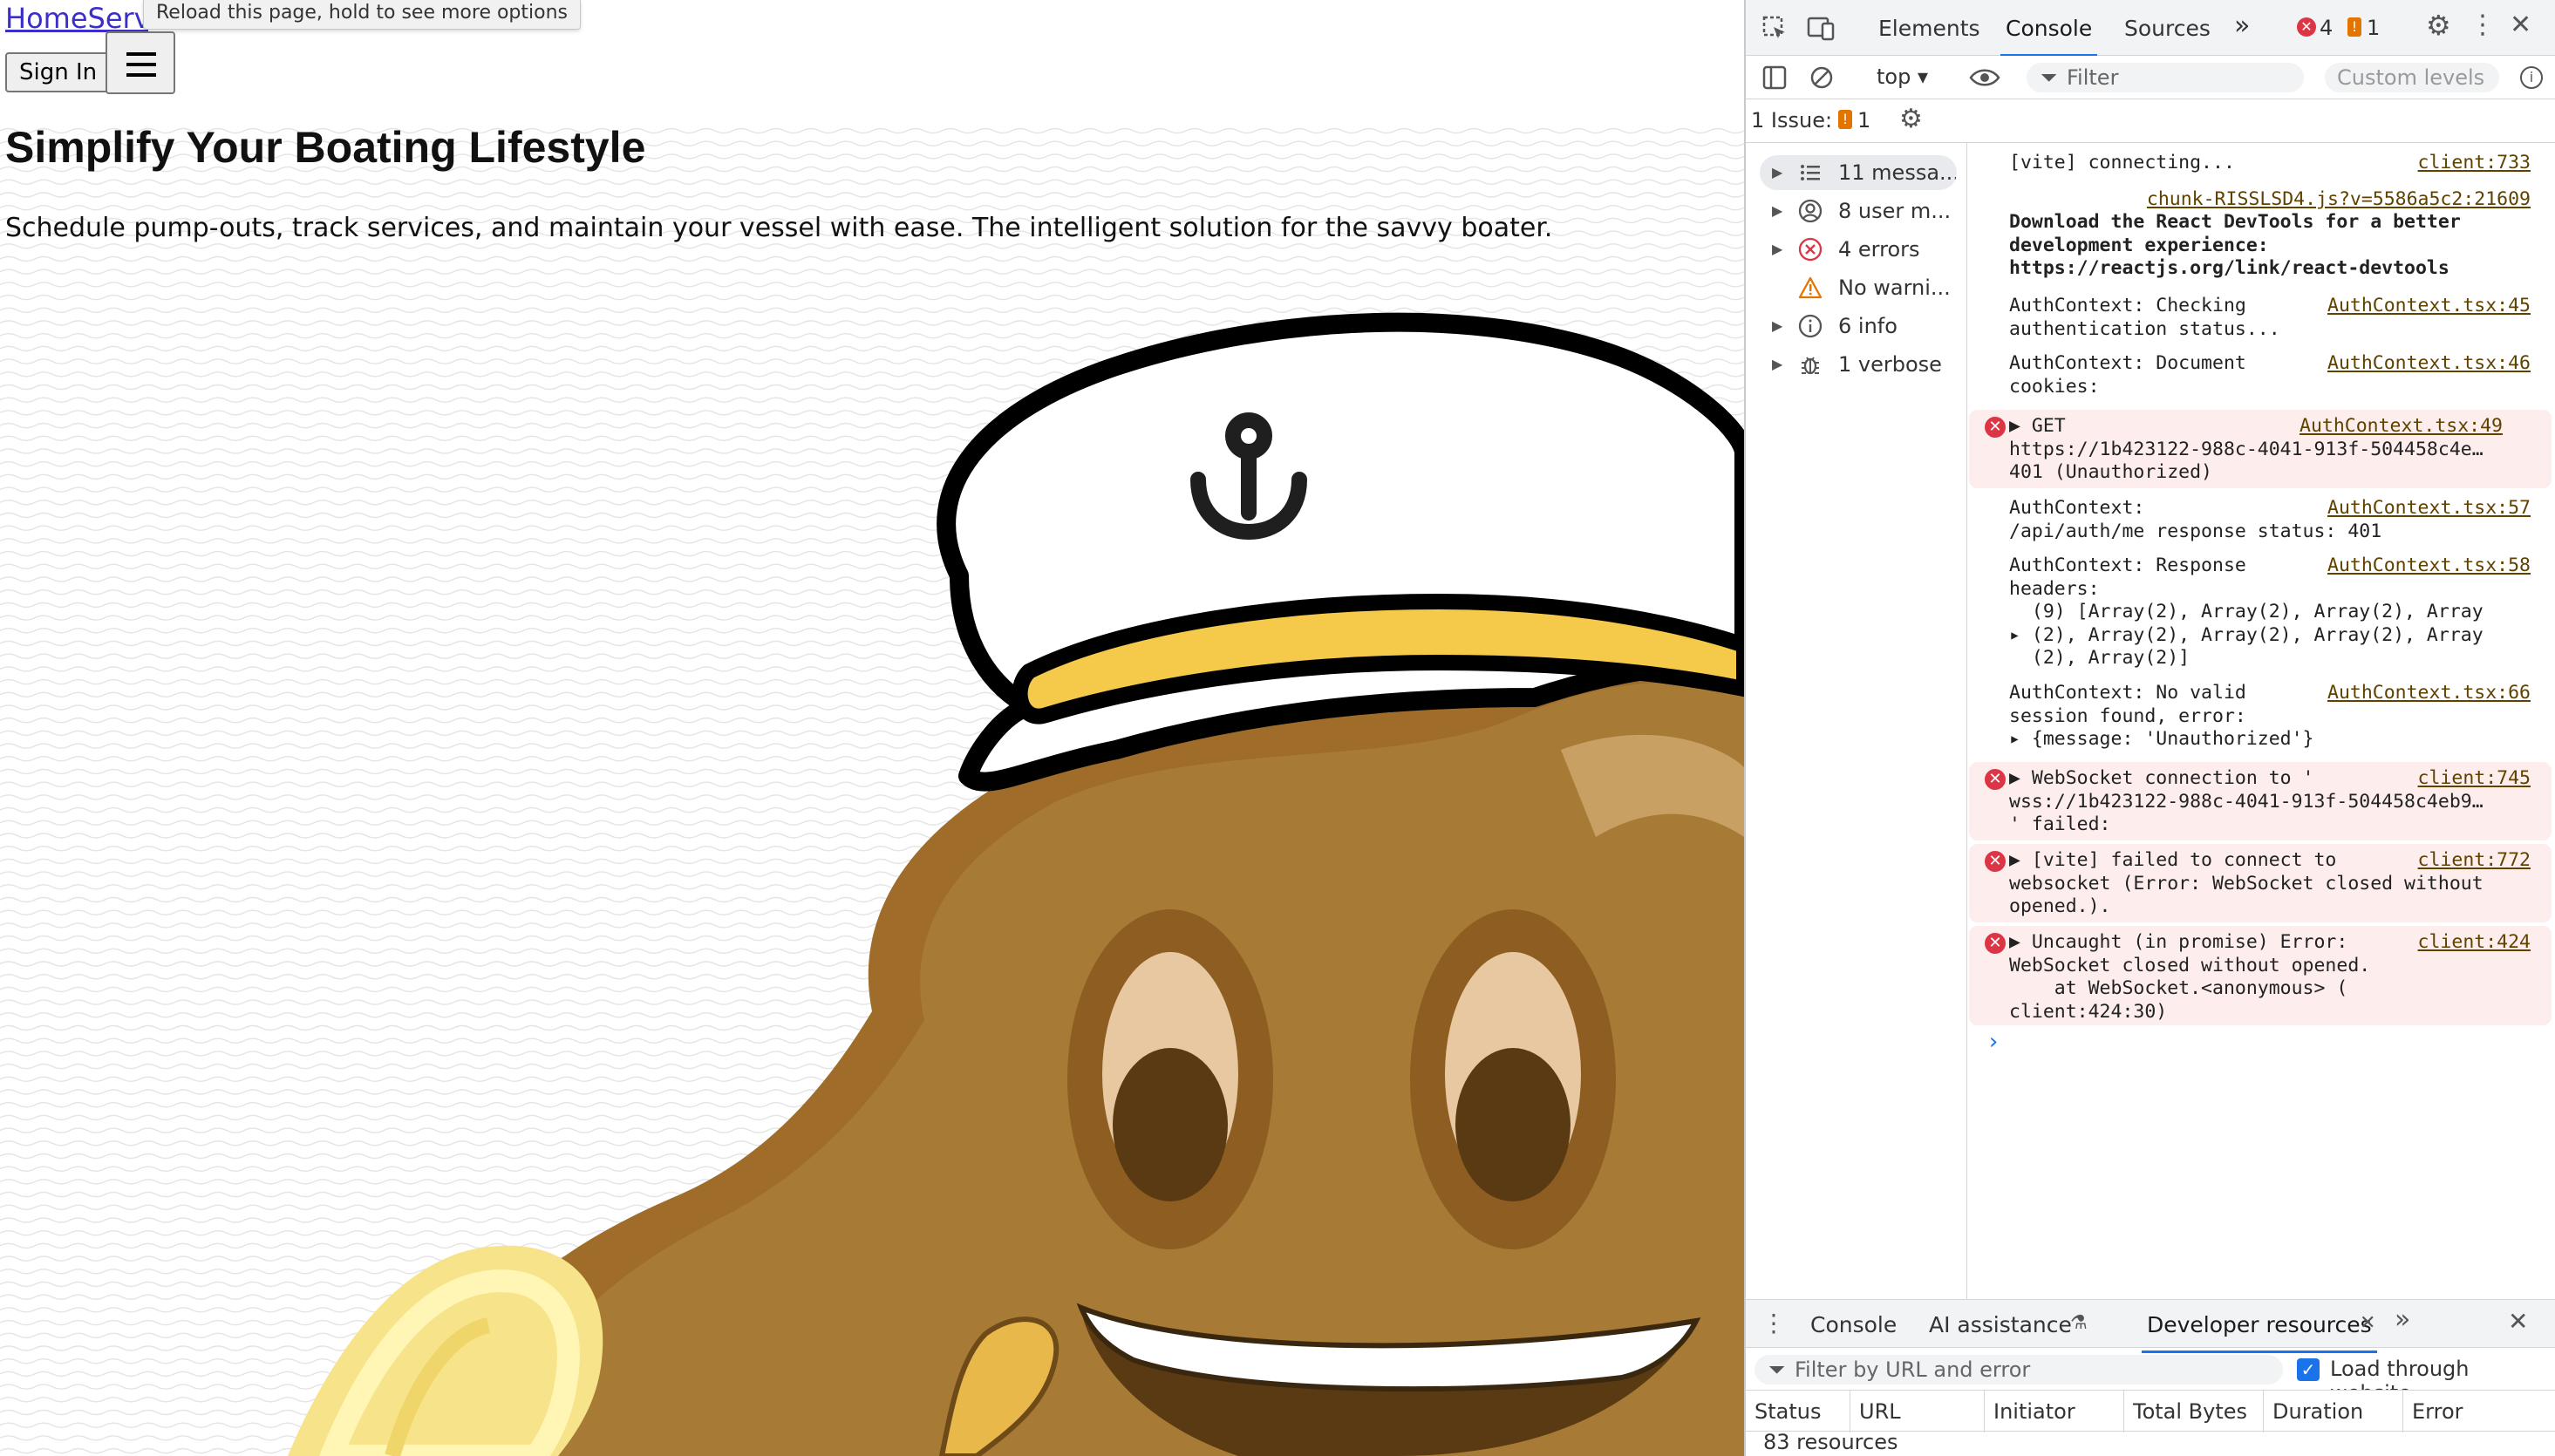 Image resolution: width=2555 pixels, height=1456 pixels. I want to click on source-link: AuthContext.tsx:66, so click(2429, 693).